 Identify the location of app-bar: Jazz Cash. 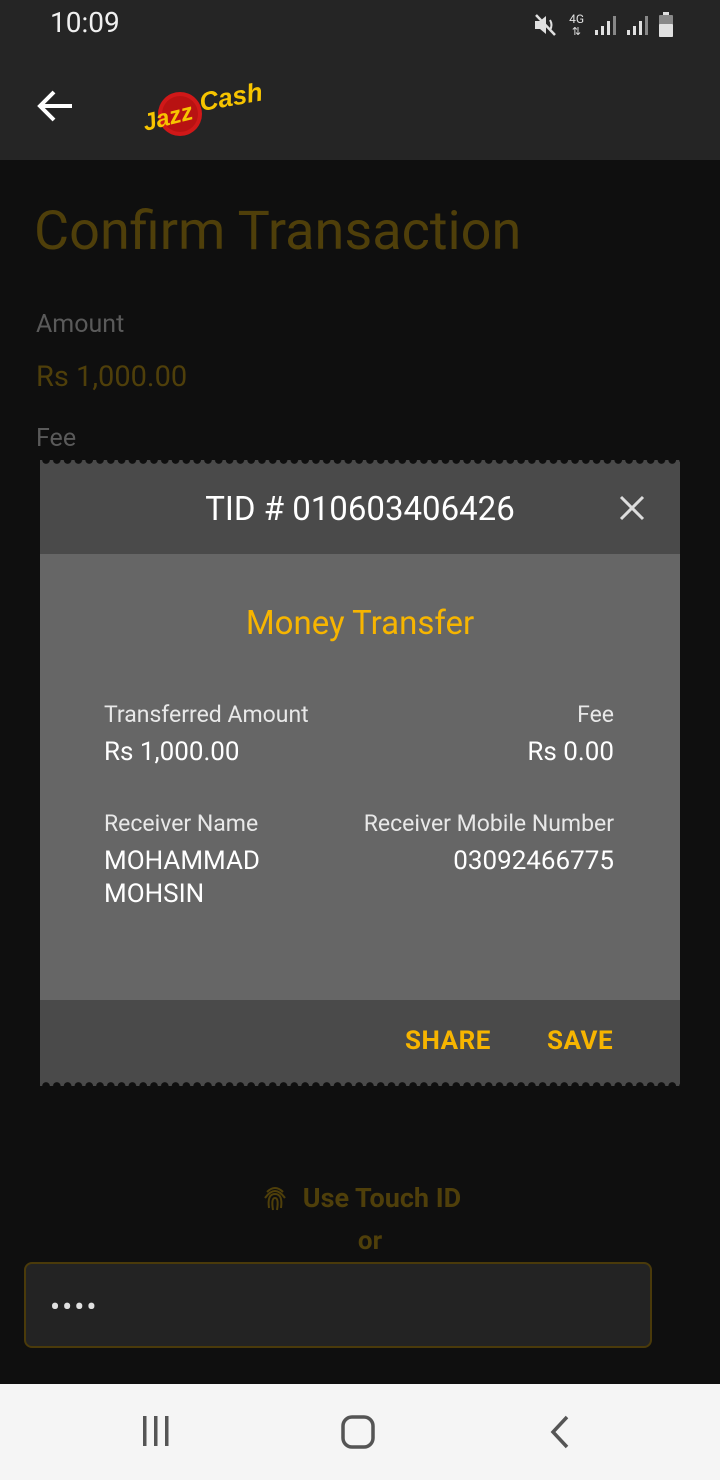
(360, 105).